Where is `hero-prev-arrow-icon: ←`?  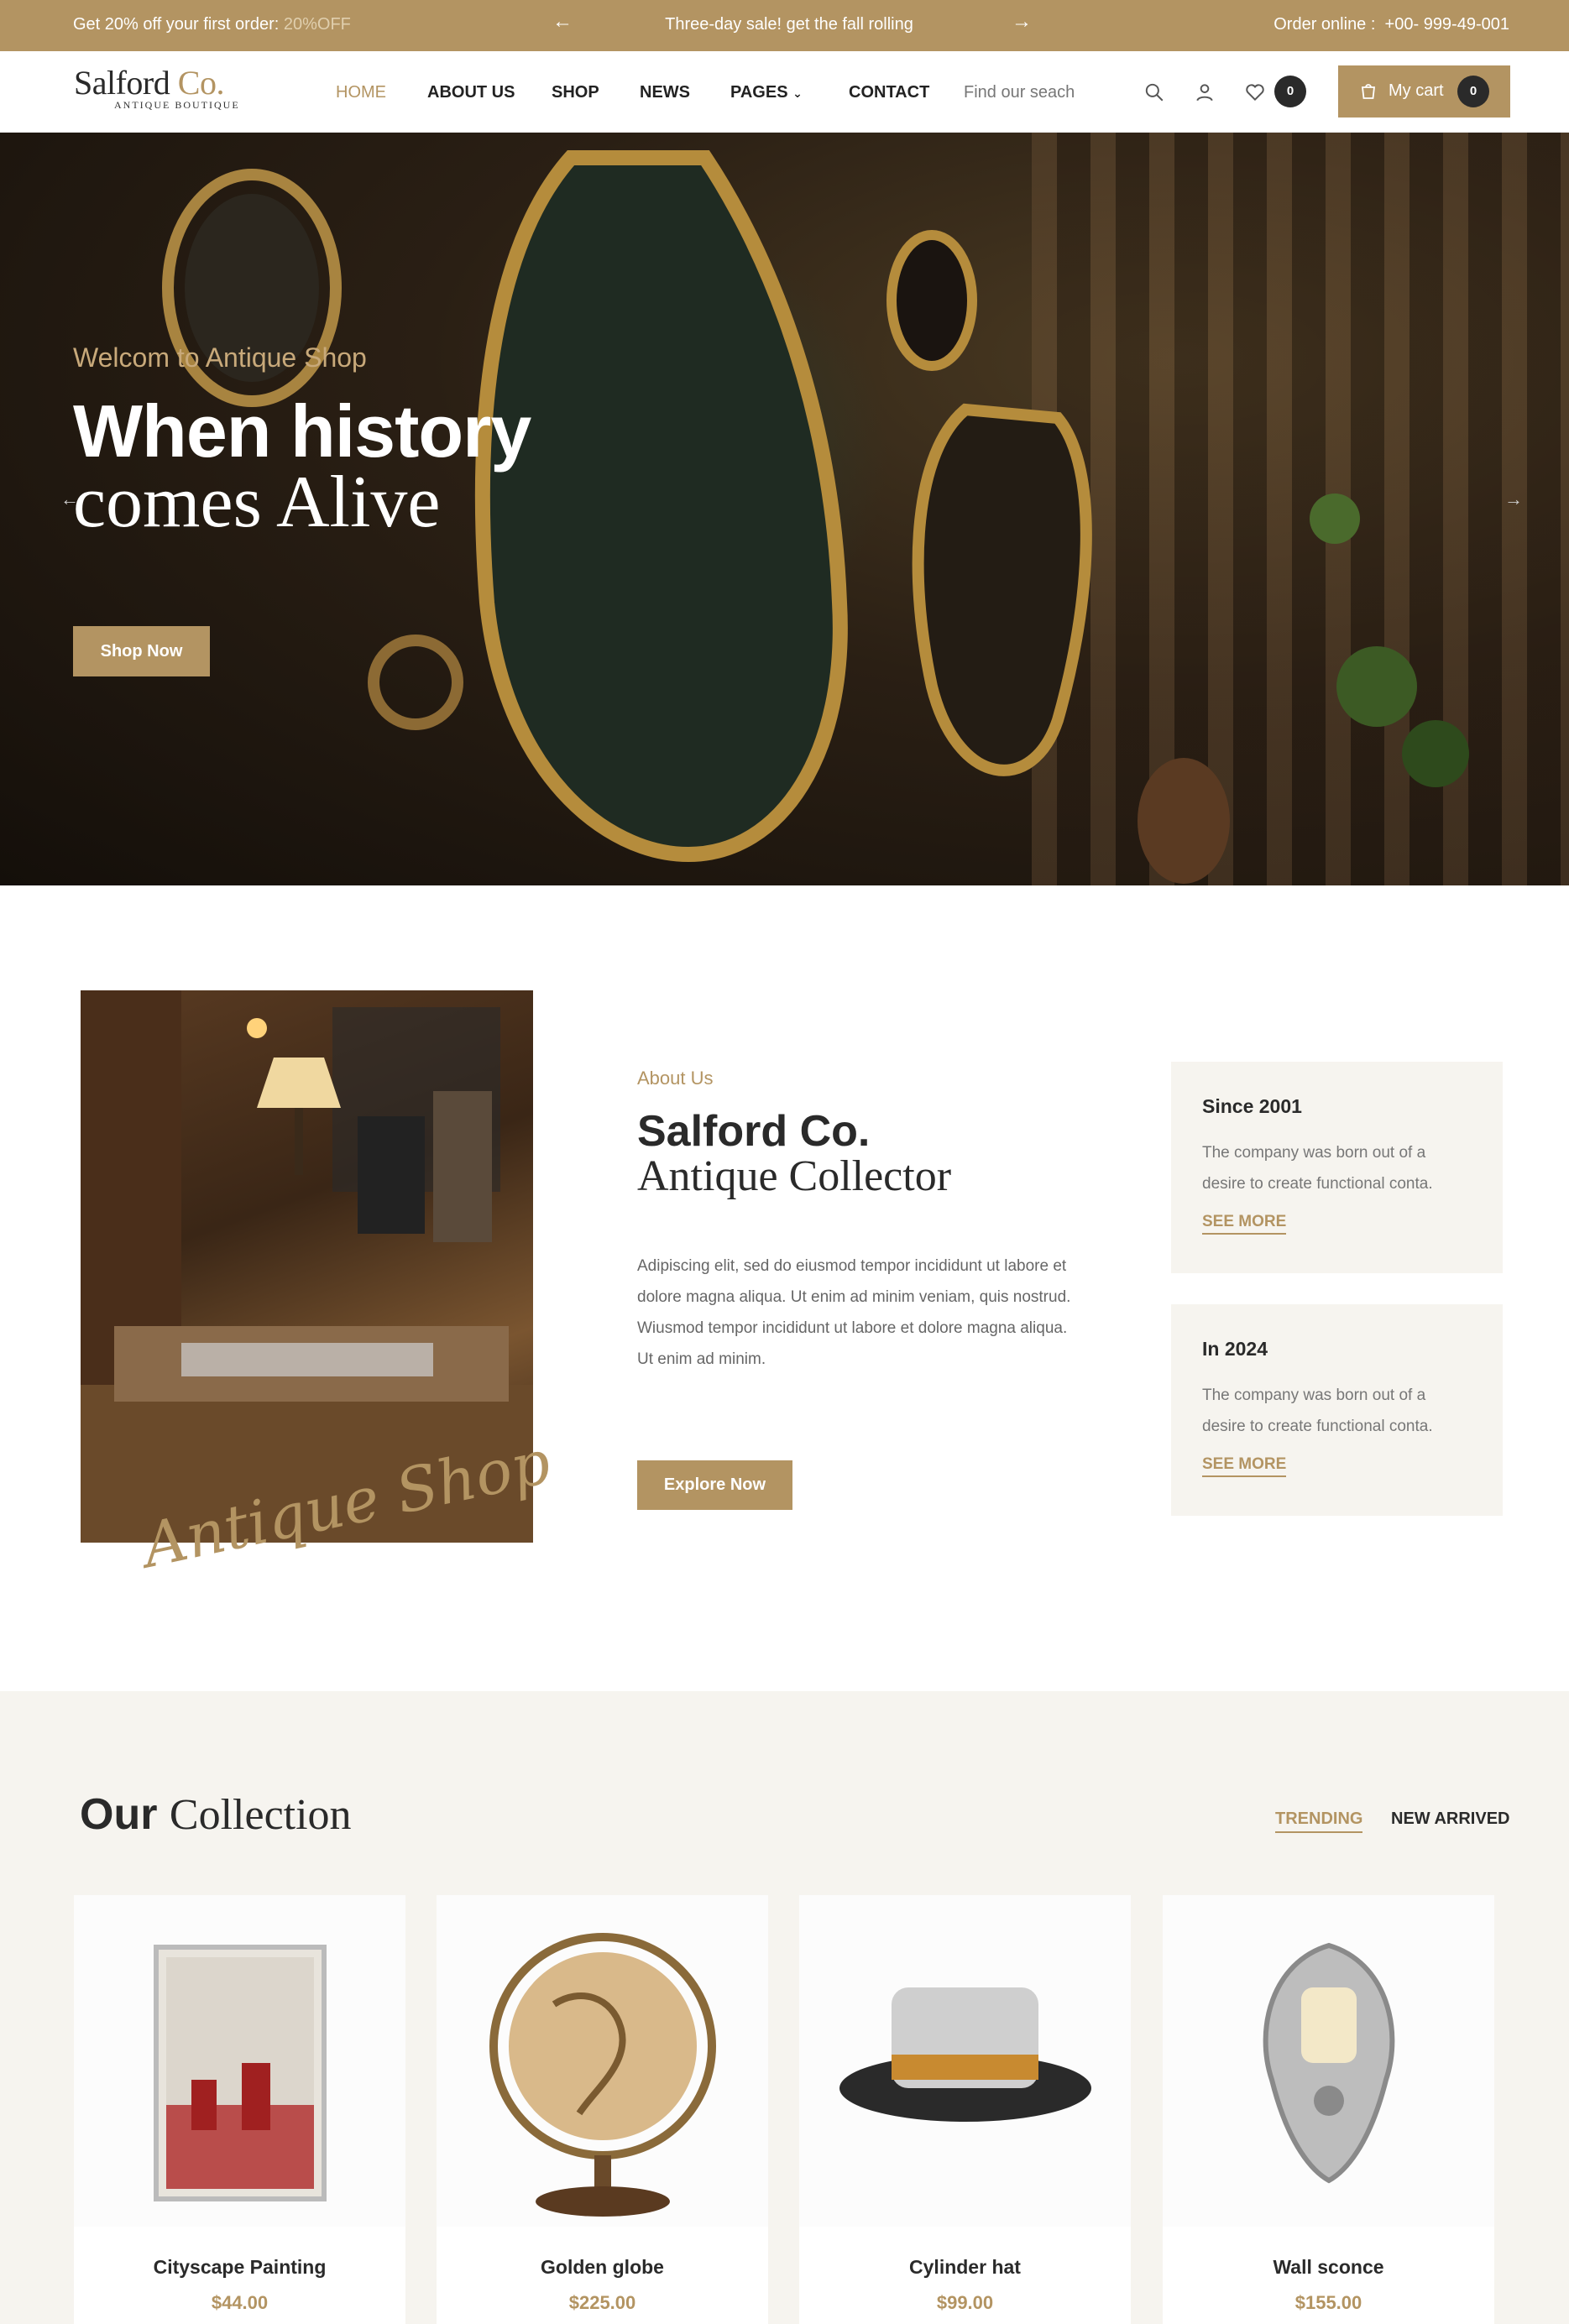 hero-prev-arrow-icon: ← is located at coordinates (69, 499).